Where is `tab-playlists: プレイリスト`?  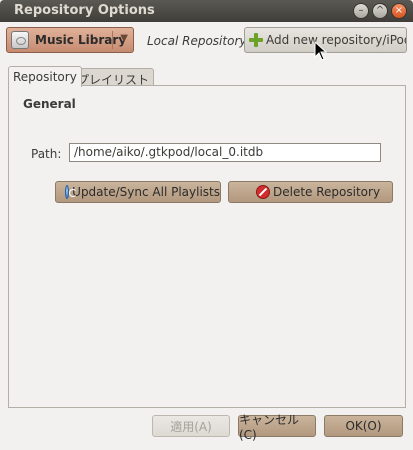 tab-playlists: プレイリスト is located at coordinates (113, 77).